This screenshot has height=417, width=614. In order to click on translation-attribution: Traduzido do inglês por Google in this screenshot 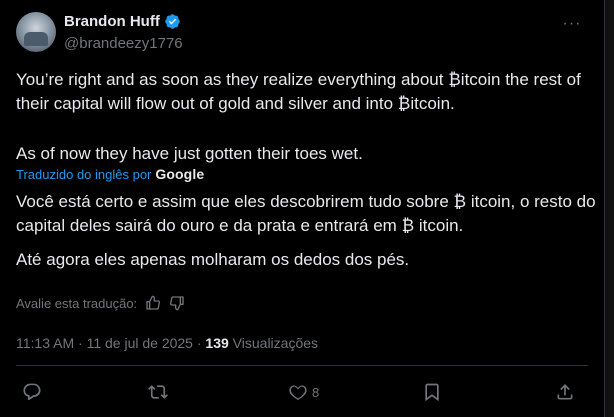, I will do `click(110, 174)`.